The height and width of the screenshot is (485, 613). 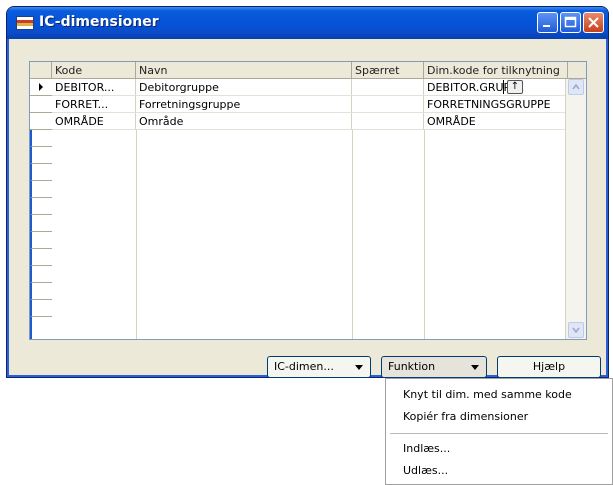 I want to click on table-row: OMRÅDE Område OMRÅDE, so click(x=310, y=121).